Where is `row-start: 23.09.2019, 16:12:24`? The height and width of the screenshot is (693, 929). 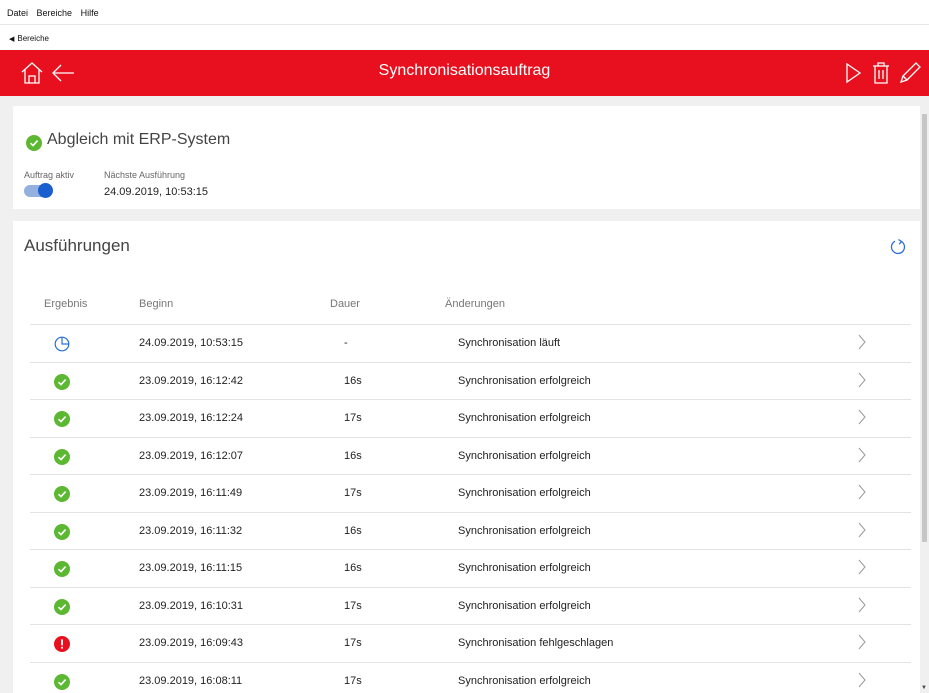 row-start: 23.09.2019, 16:12:24 is located at coordinates (191, 418).